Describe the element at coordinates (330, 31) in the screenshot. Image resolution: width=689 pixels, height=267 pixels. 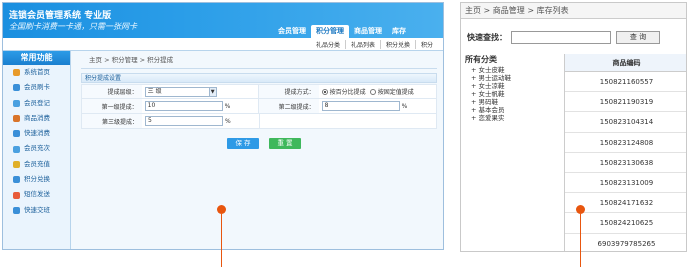
I see `nav-points-management: 积分管理` at that location.